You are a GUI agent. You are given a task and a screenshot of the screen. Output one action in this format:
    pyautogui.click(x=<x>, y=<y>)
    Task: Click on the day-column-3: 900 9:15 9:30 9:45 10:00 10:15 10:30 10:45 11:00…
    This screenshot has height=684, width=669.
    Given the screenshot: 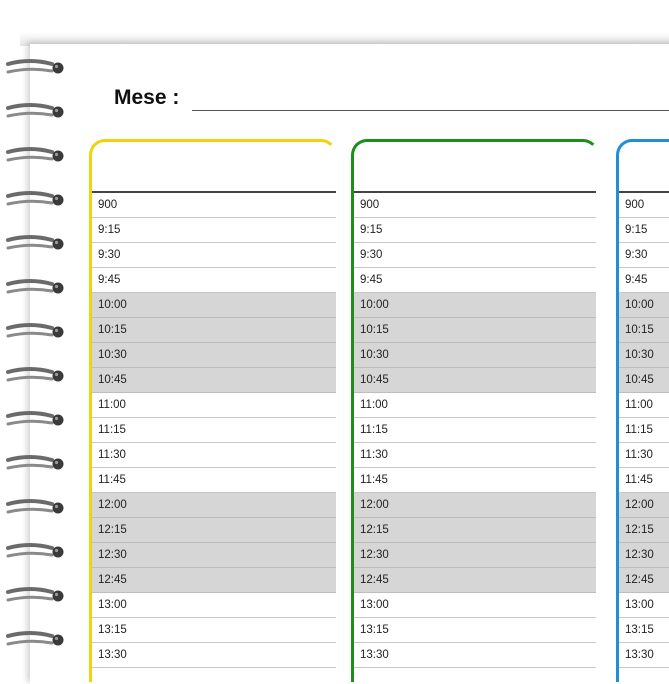 What is the action you would take?
    pyautogui.click(x=642, y=410)
    